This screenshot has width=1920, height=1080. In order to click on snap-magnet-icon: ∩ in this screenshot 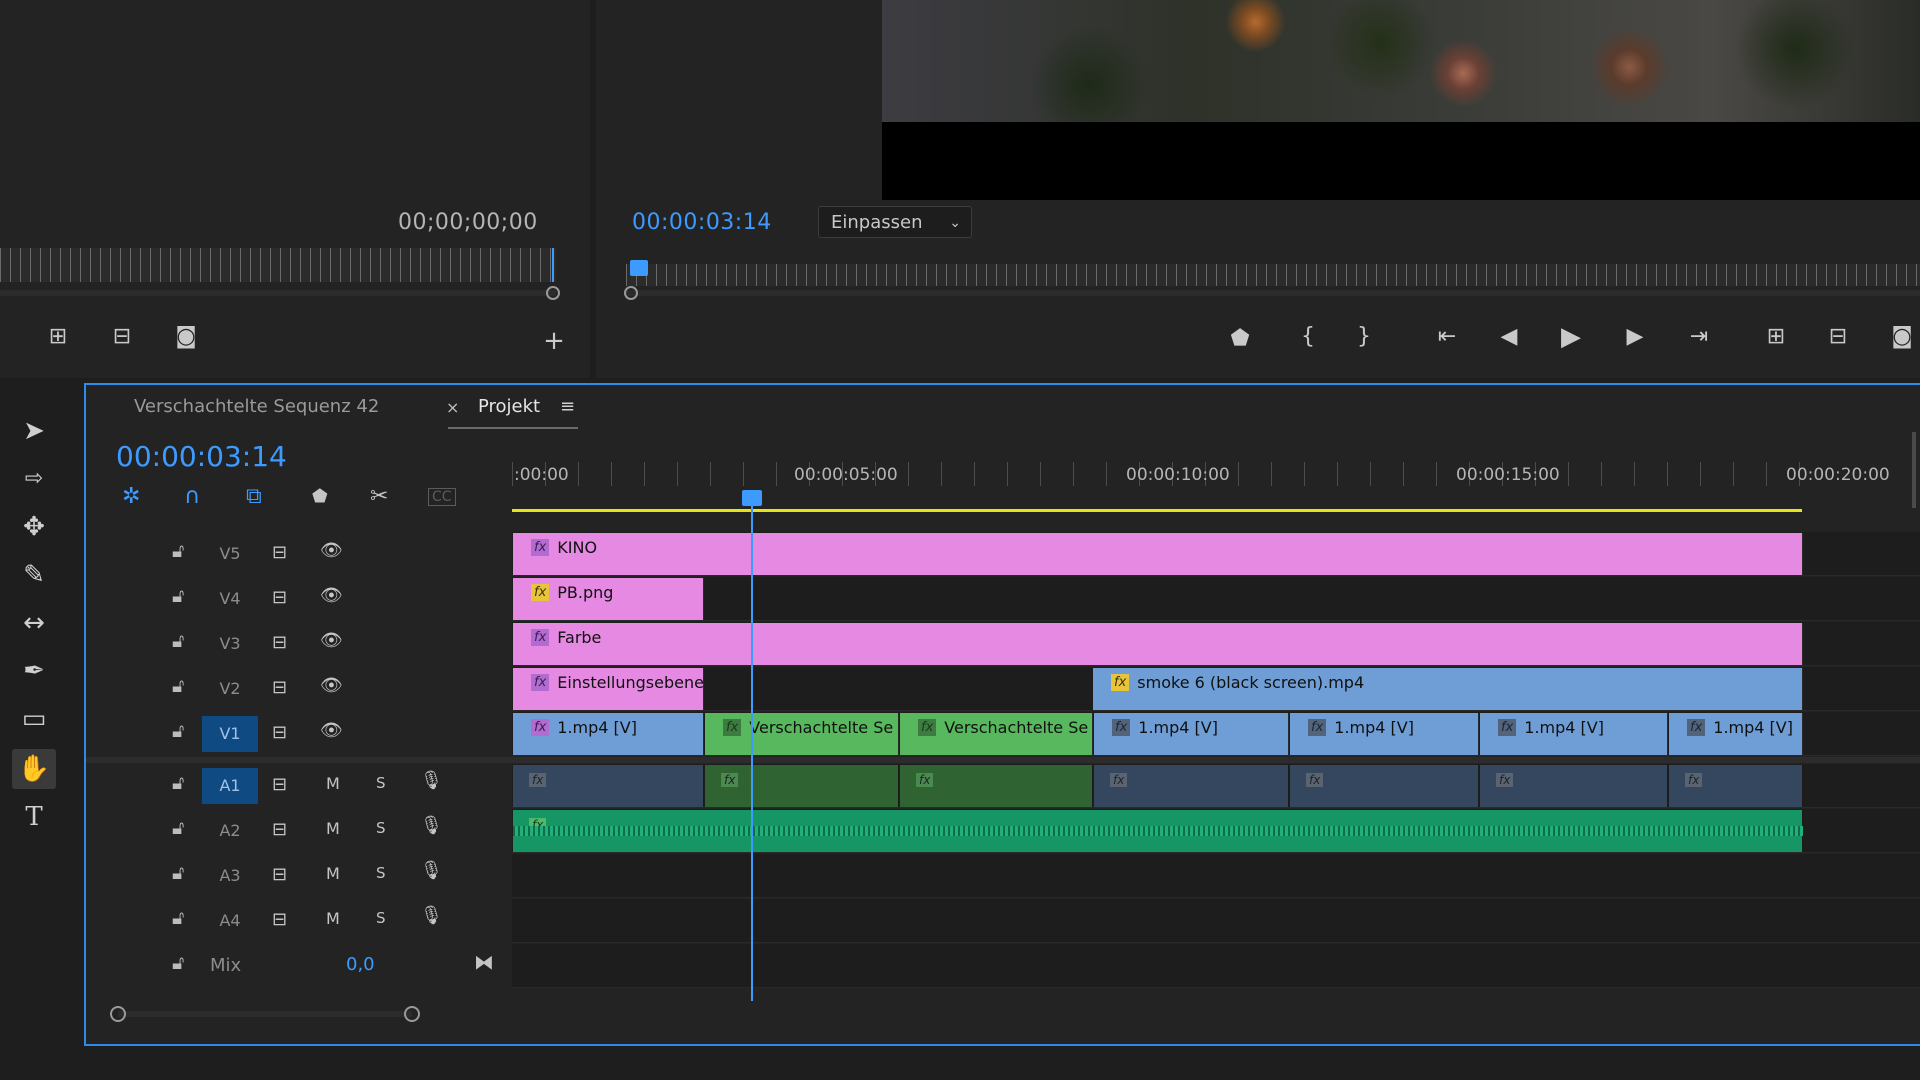, I will do `click(192, 496)`.